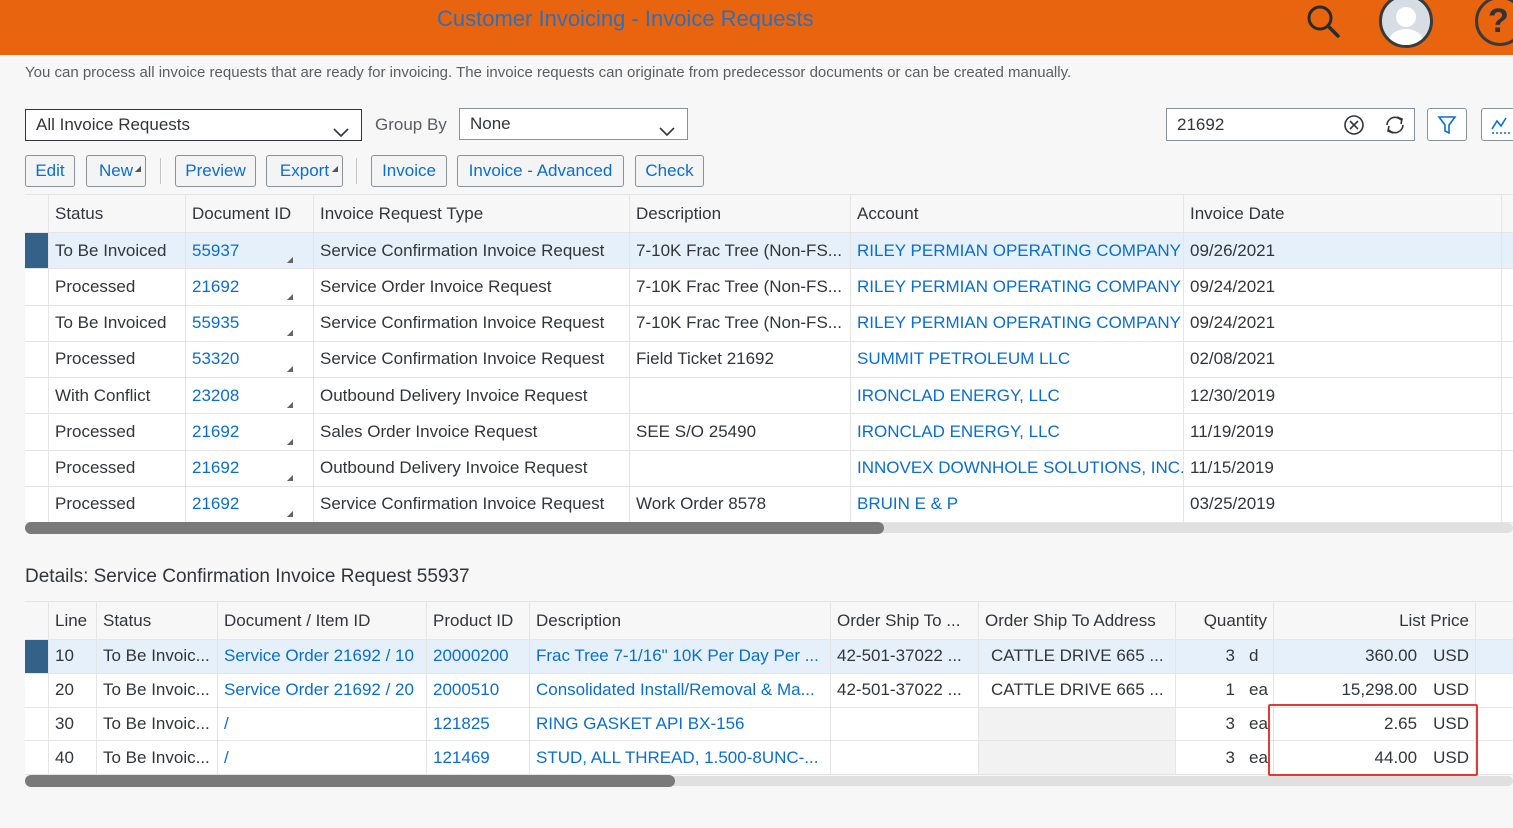 This screenshot has width=1513, height=828. What do you see at coordinates (350, 781) in the screenshot?
I see `details-scrollbar-thumb` at bounding box center [350, 781].